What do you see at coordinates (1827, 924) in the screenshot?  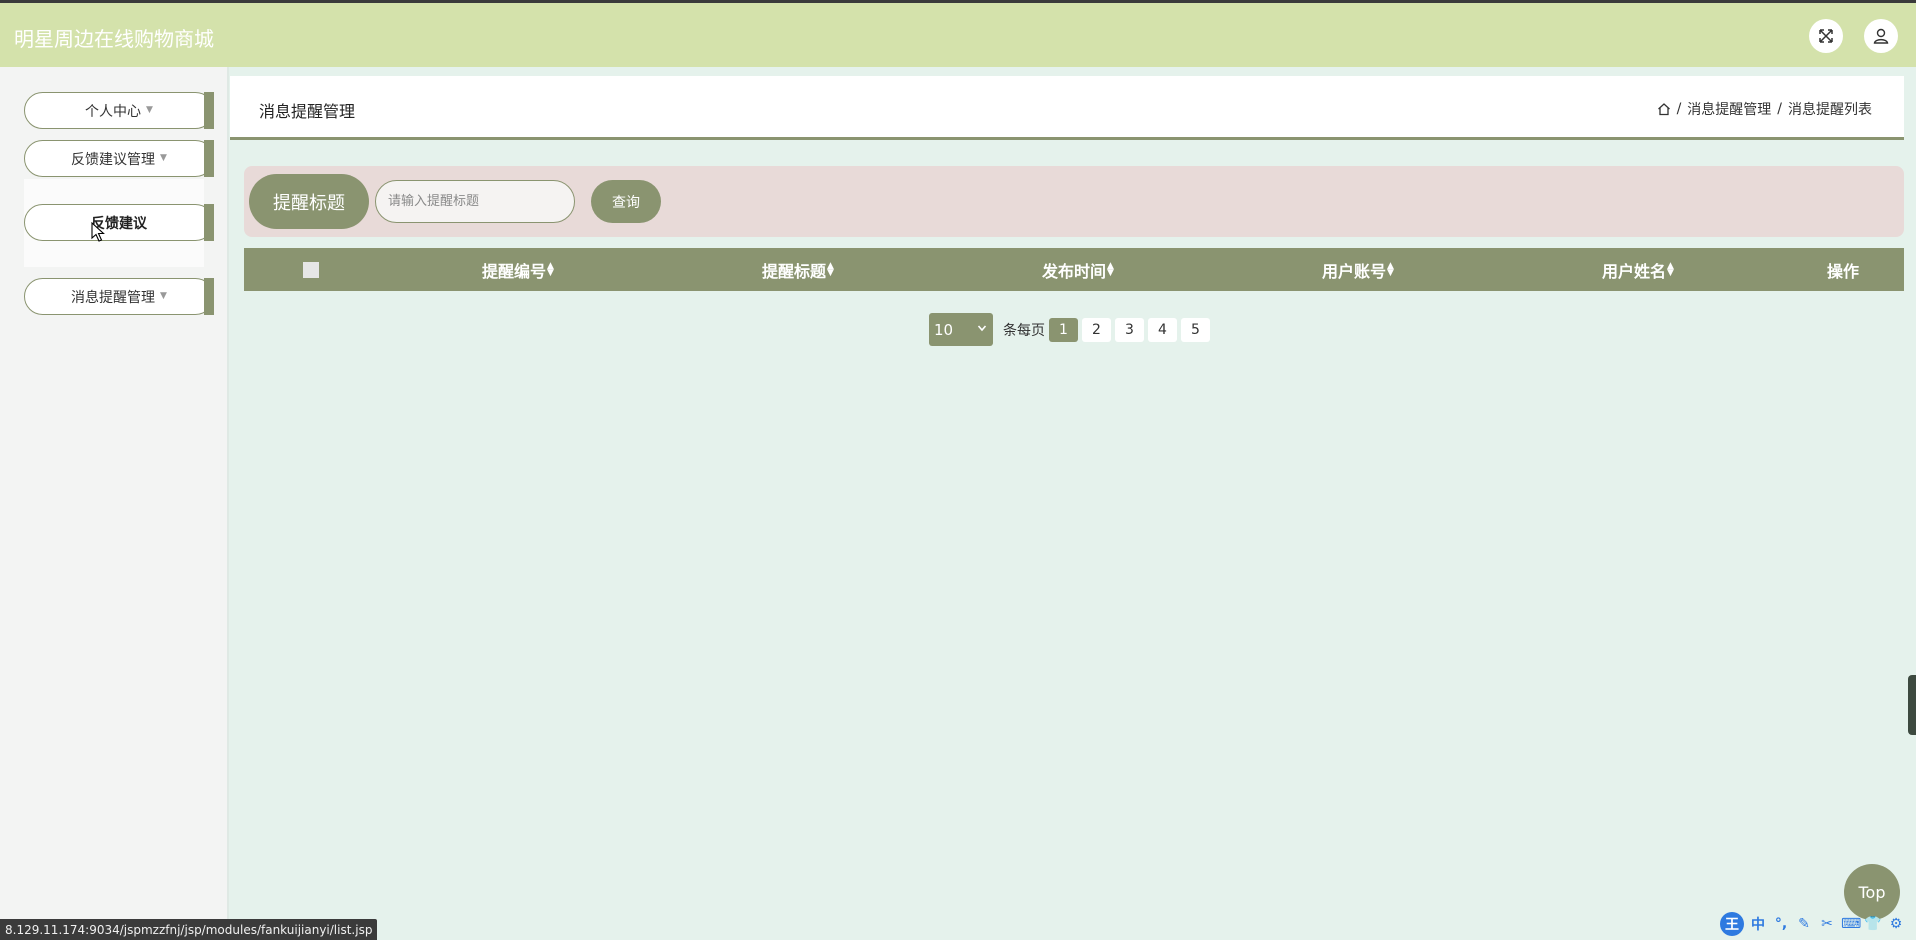 I see `ime-scissors-icon: ✂` at bounding box center [1827, 924].